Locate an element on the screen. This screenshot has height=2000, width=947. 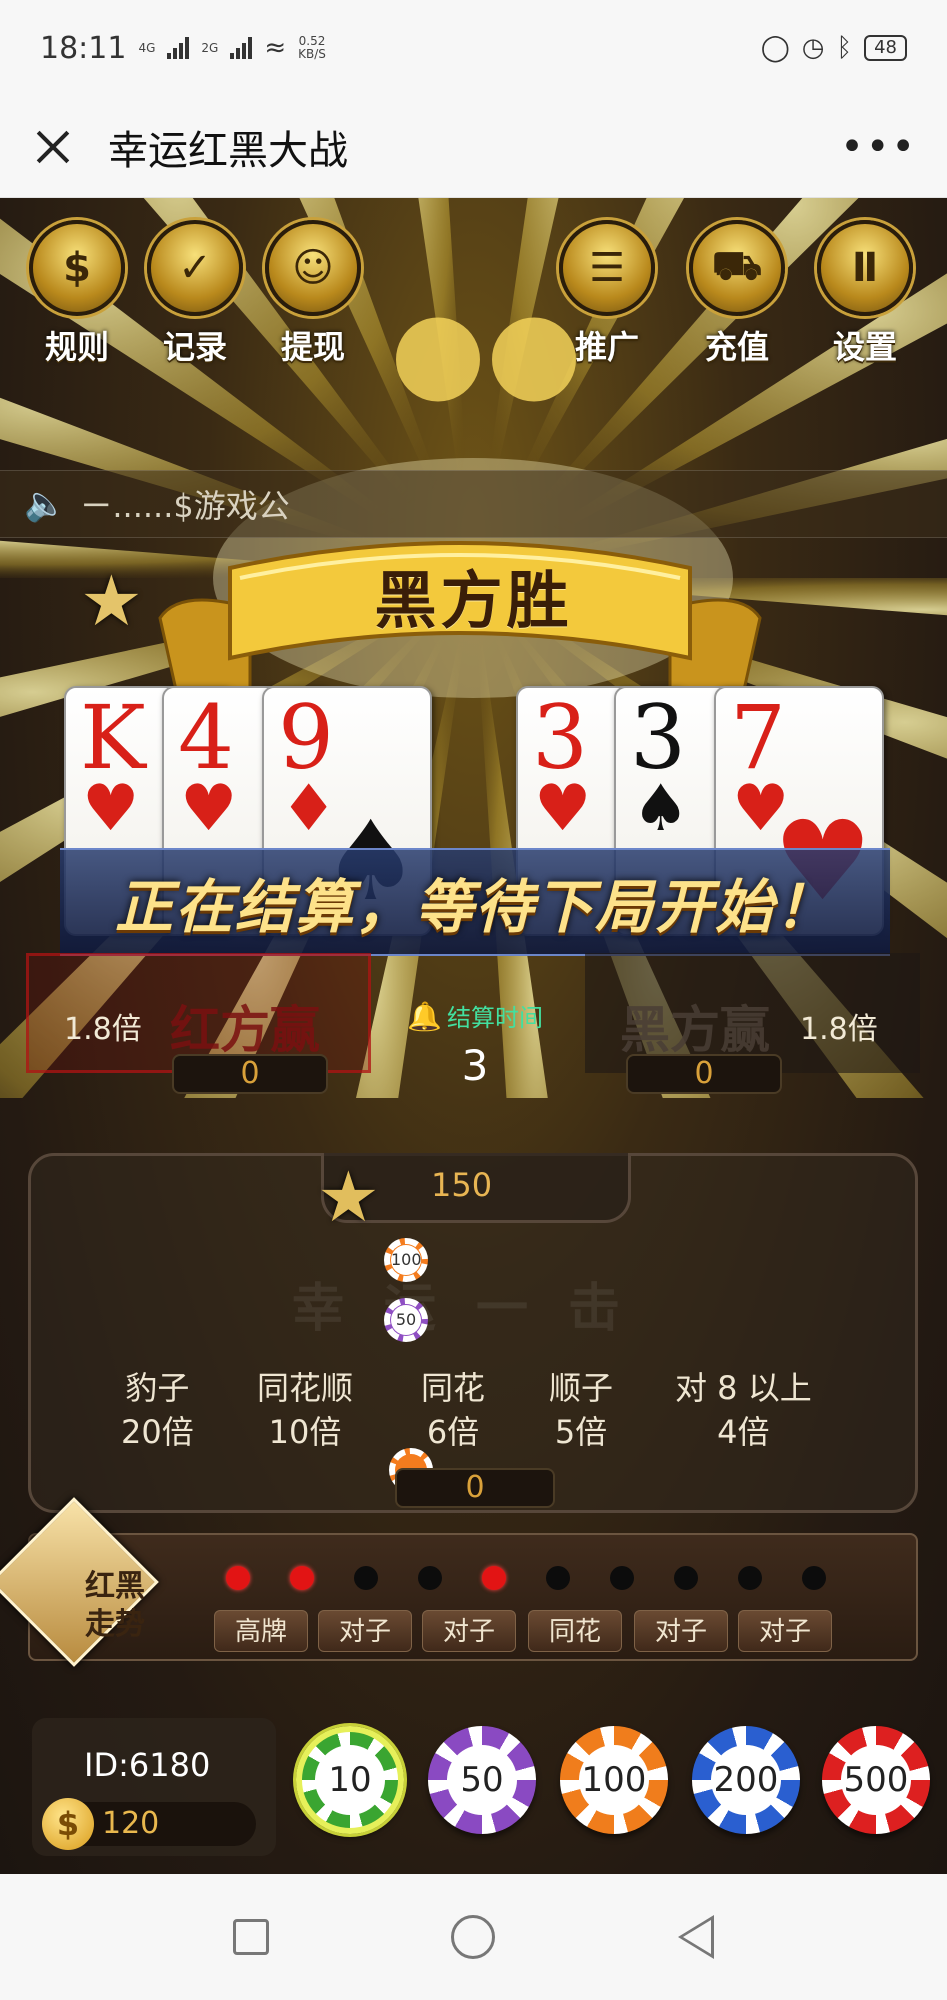
chip-50-button: 50 is located at coordinates (482, 1780).